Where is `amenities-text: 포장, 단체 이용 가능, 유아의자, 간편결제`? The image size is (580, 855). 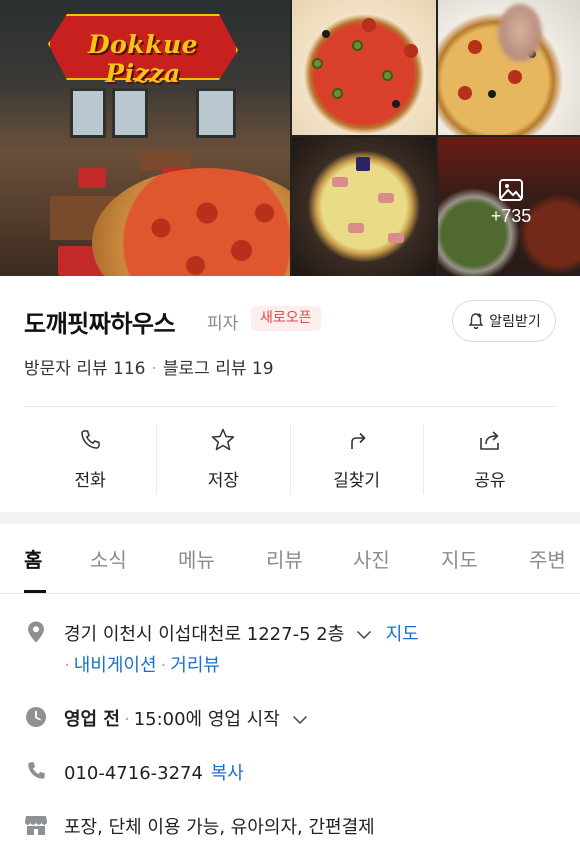
amenities-text: 포장, 단체 이용 가능, 유아의자, 간편결제 is located at coordinates (219, 827).